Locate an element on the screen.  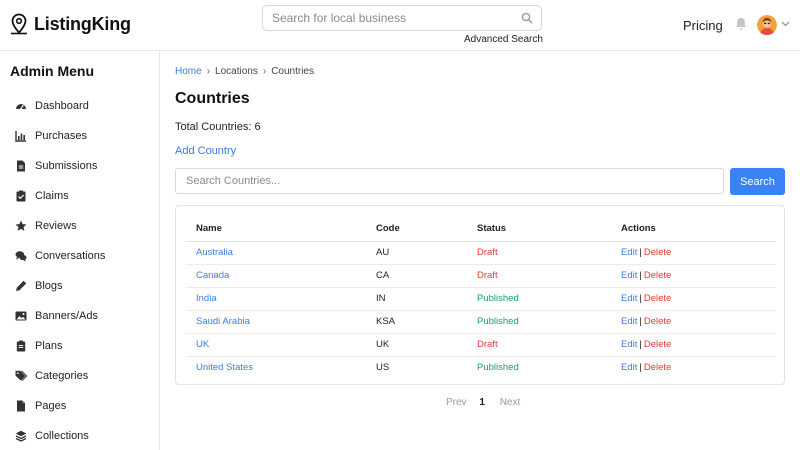
top-navbar: ListingKing Advanced Search Pricing is located at coordinates (400, 25).